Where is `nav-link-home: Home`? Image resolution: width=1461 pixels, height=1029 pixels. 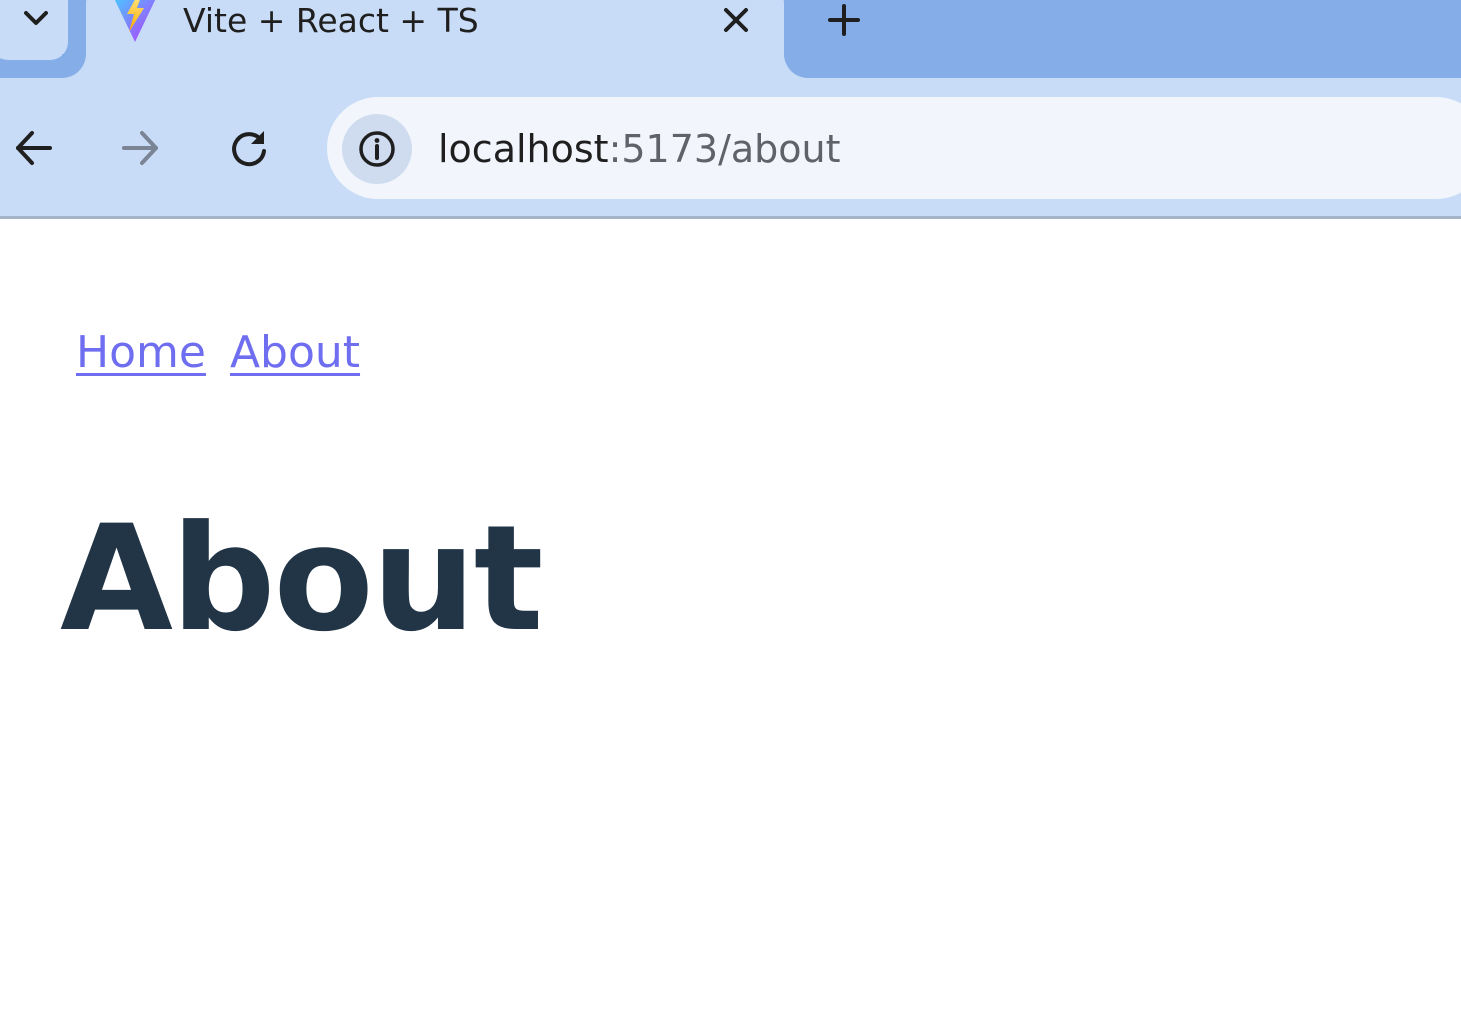 nav-link-home: Home is located at coordinates (141, 352).